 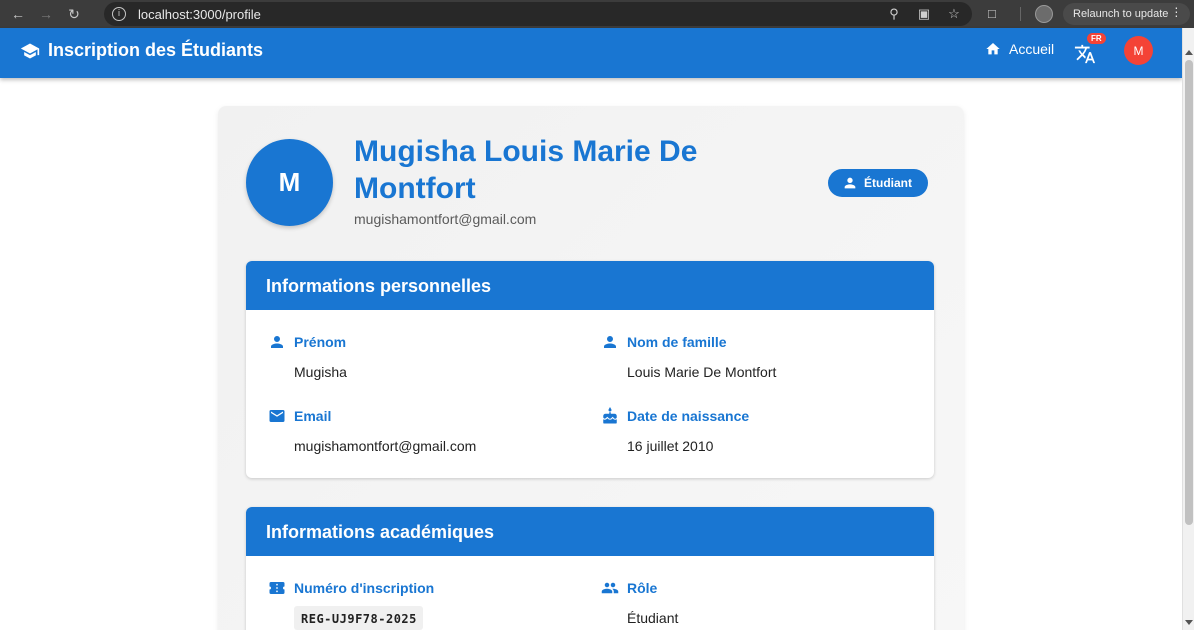 What do you see at coordinates (351, 604) in the screenshot?
I see `registration-number-field: Numéro d'inscription REG-UJ9F78-2025` at bounding box center [351, 604].